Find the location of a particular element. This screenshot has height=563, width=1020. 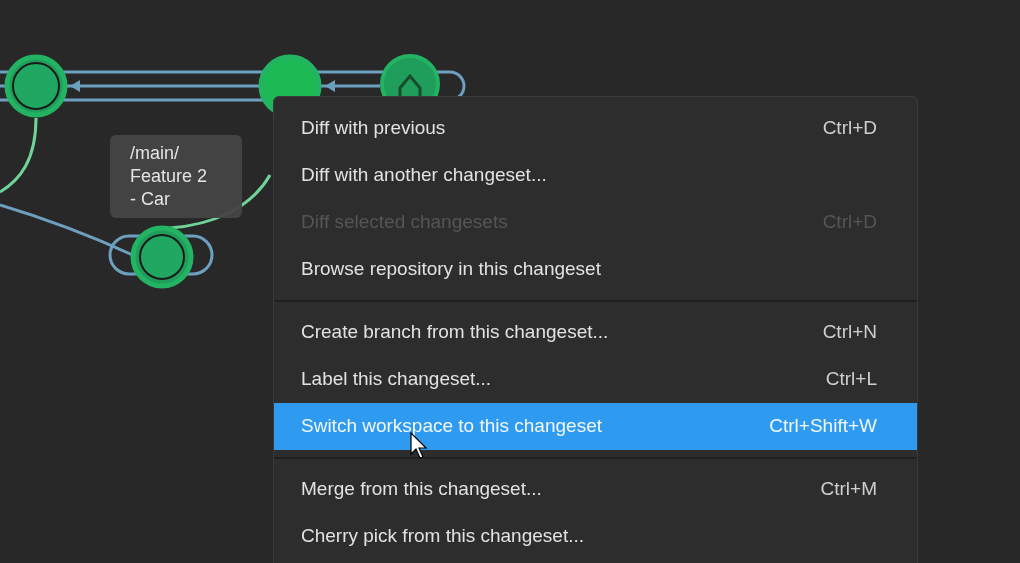

shortcut-label: Ctrl+N is located at coordinates (849, 332).